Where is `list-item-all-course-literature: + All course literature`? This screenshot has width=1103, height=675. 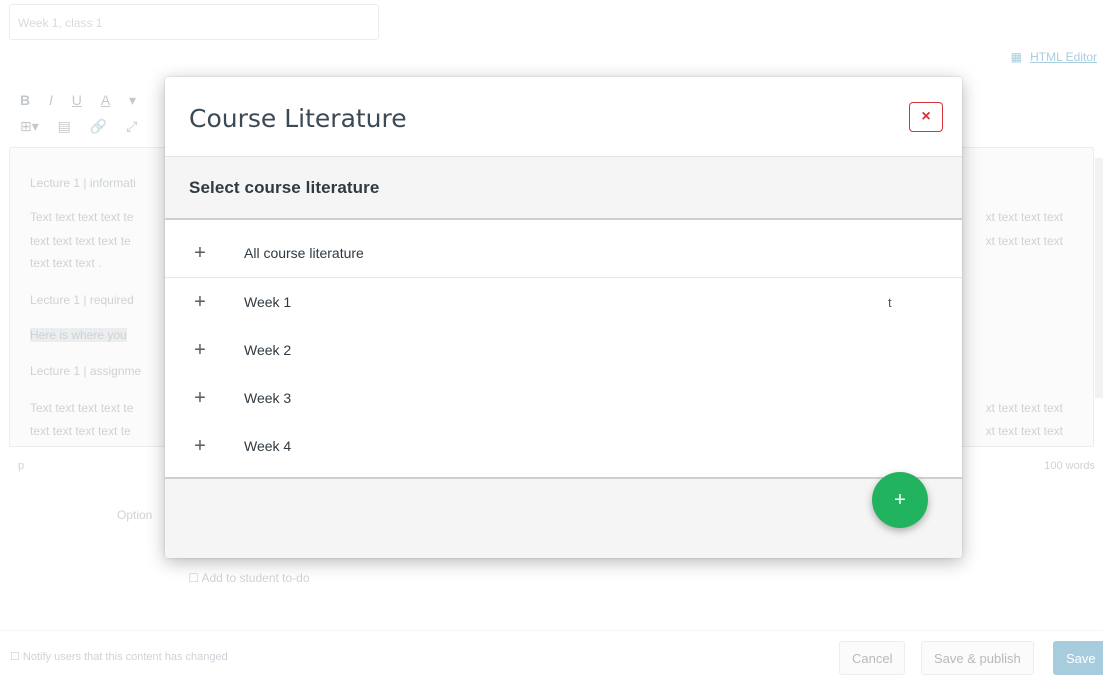
list-item-all-course-literature: + All course literature is located at coordinates (563, 253).